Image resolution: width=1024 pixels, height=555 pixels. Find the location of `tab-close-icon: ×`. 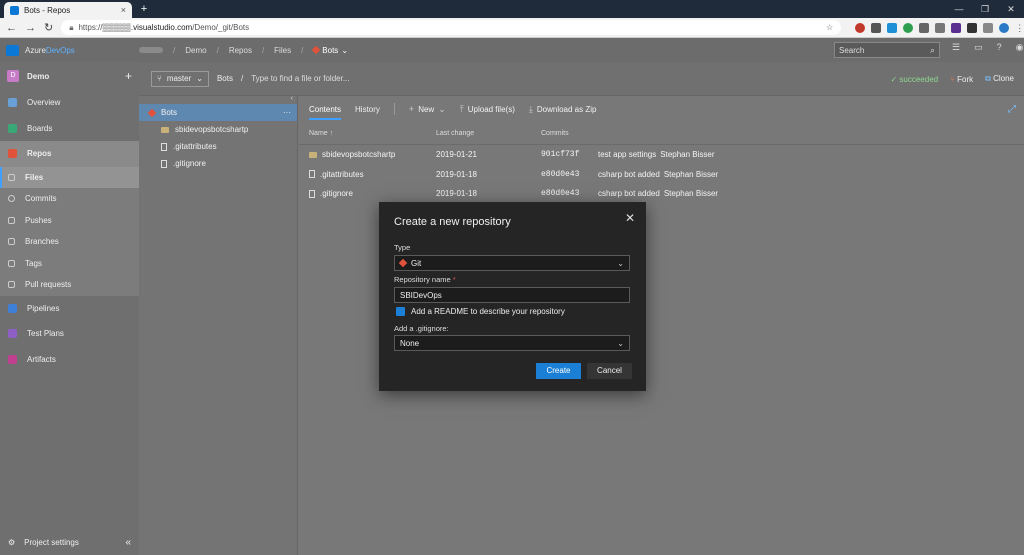

tab-close-icon: × is located at coordinates (123, 10).